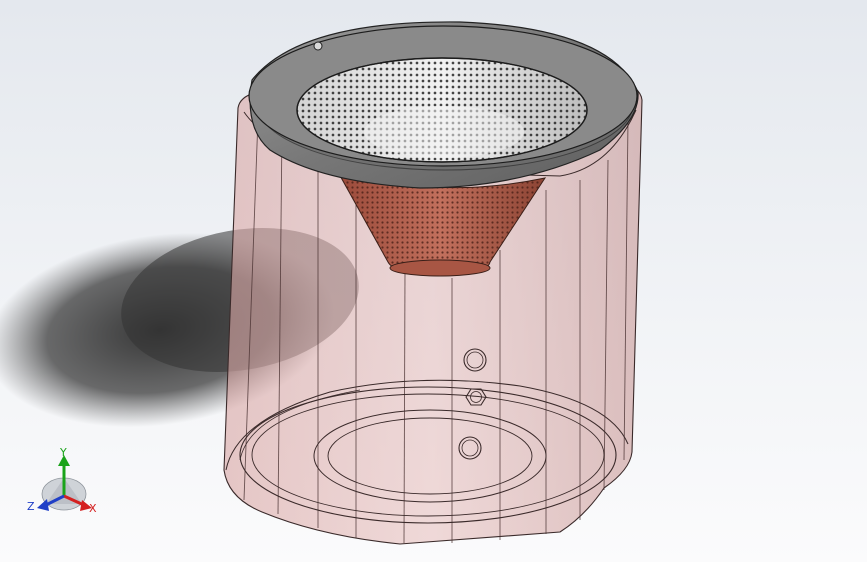 The height and width of the screenshot is (562, 867). Describe the element at coordinates (31, 506) in the screenshot. I see `z-axis-label: Z` at that location.